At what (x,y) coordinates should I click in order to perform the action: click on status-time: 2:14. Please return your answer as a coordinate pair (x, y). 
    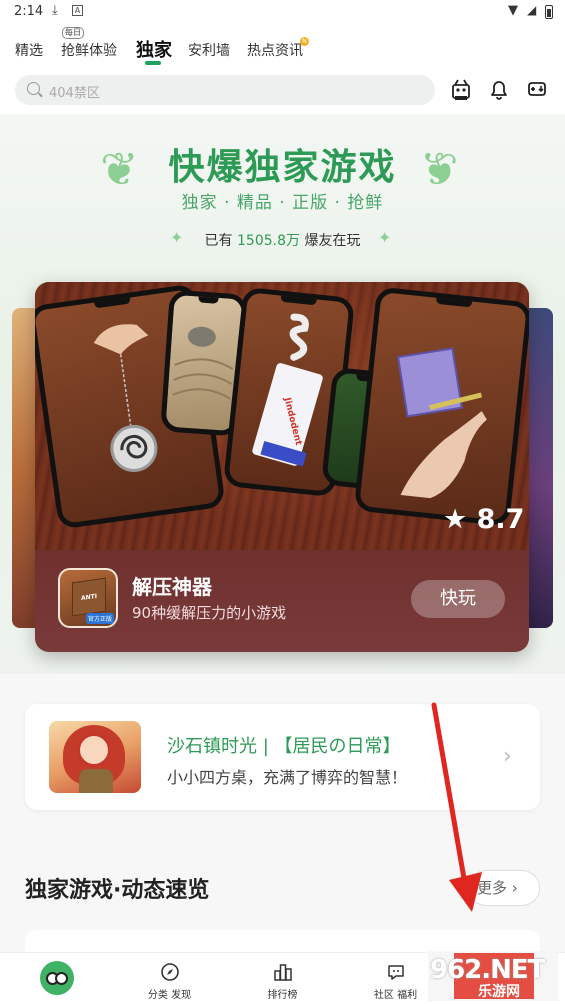
    Looking at the image, I should click on (29, 11).